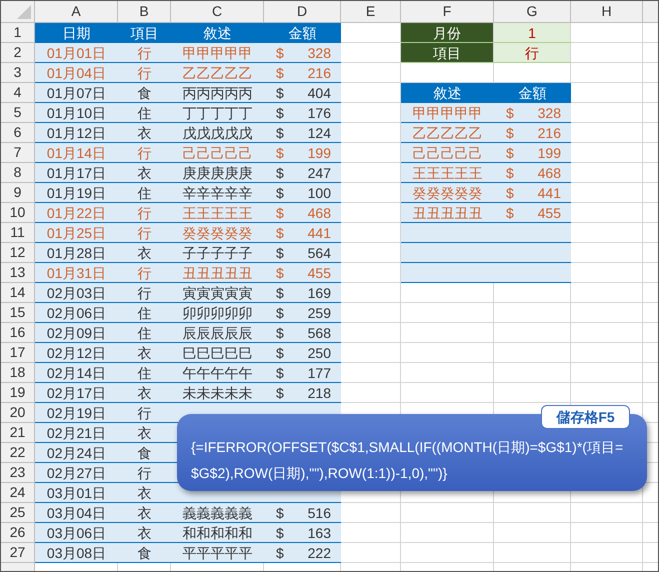 Image resolution: width=659 pixels, height=572 pixels. Describe the element at coordinates (319, 273) in the screenshot. I see `amount-text: 455` at that location.